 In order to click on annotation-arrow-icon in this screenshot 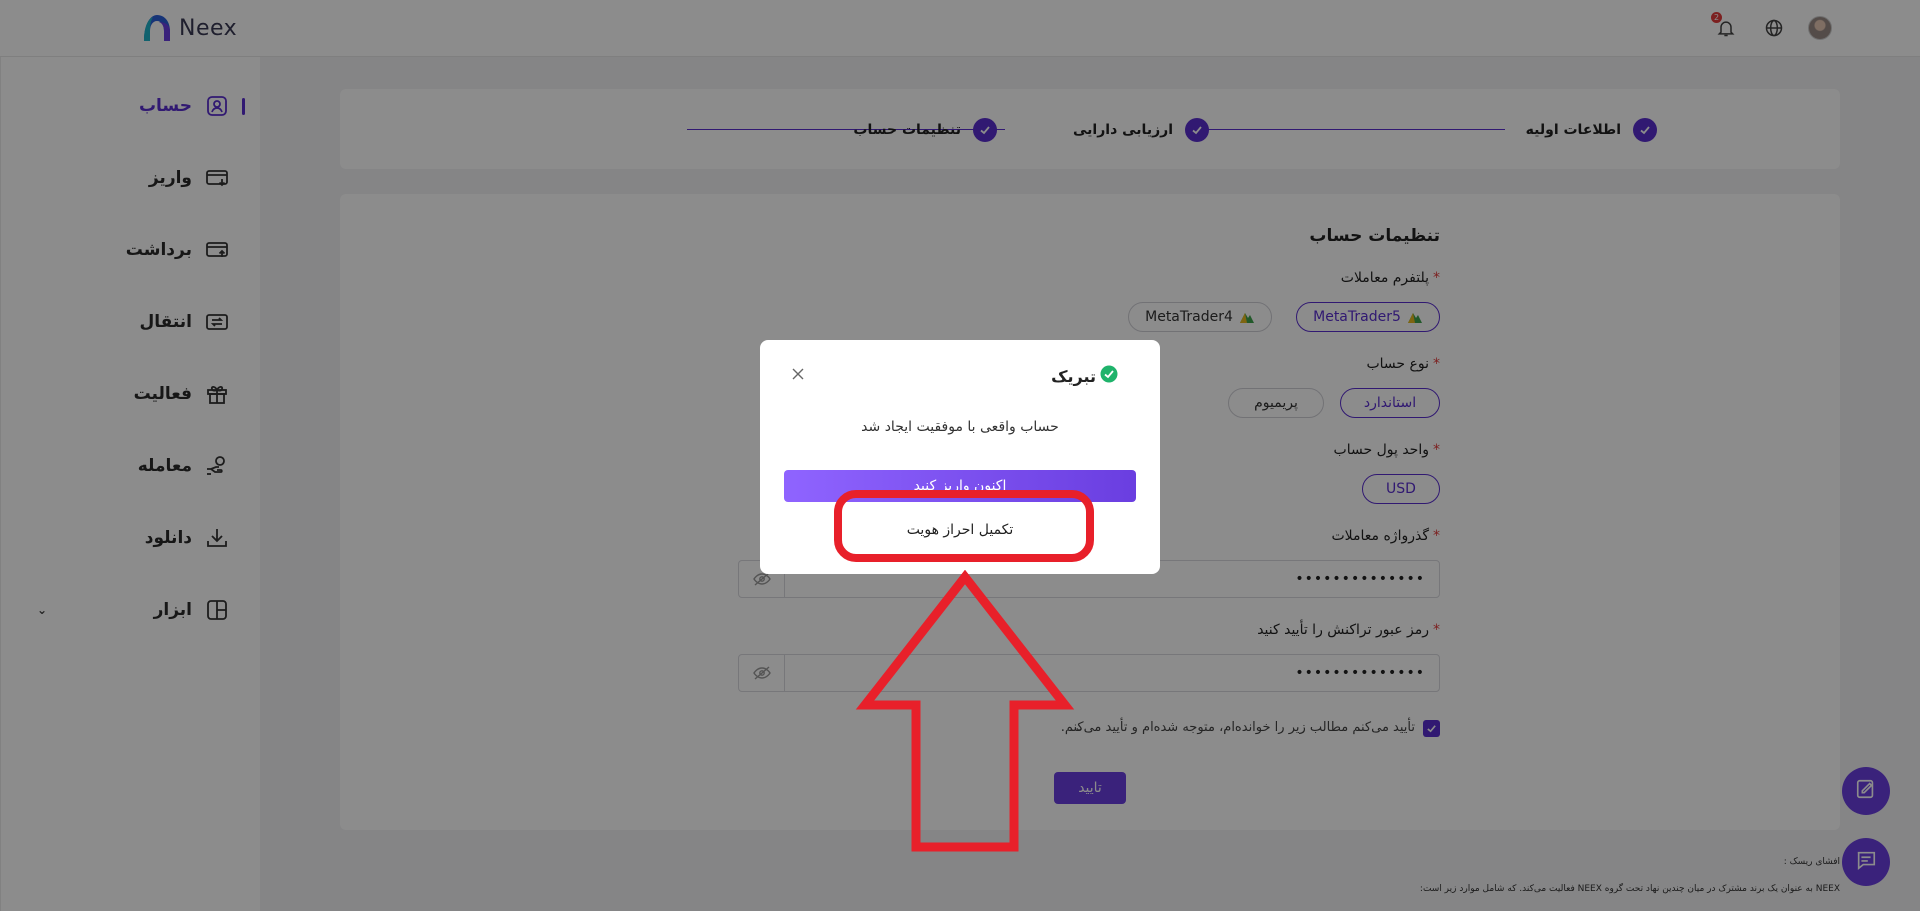, I will do `click(965, 711)`.